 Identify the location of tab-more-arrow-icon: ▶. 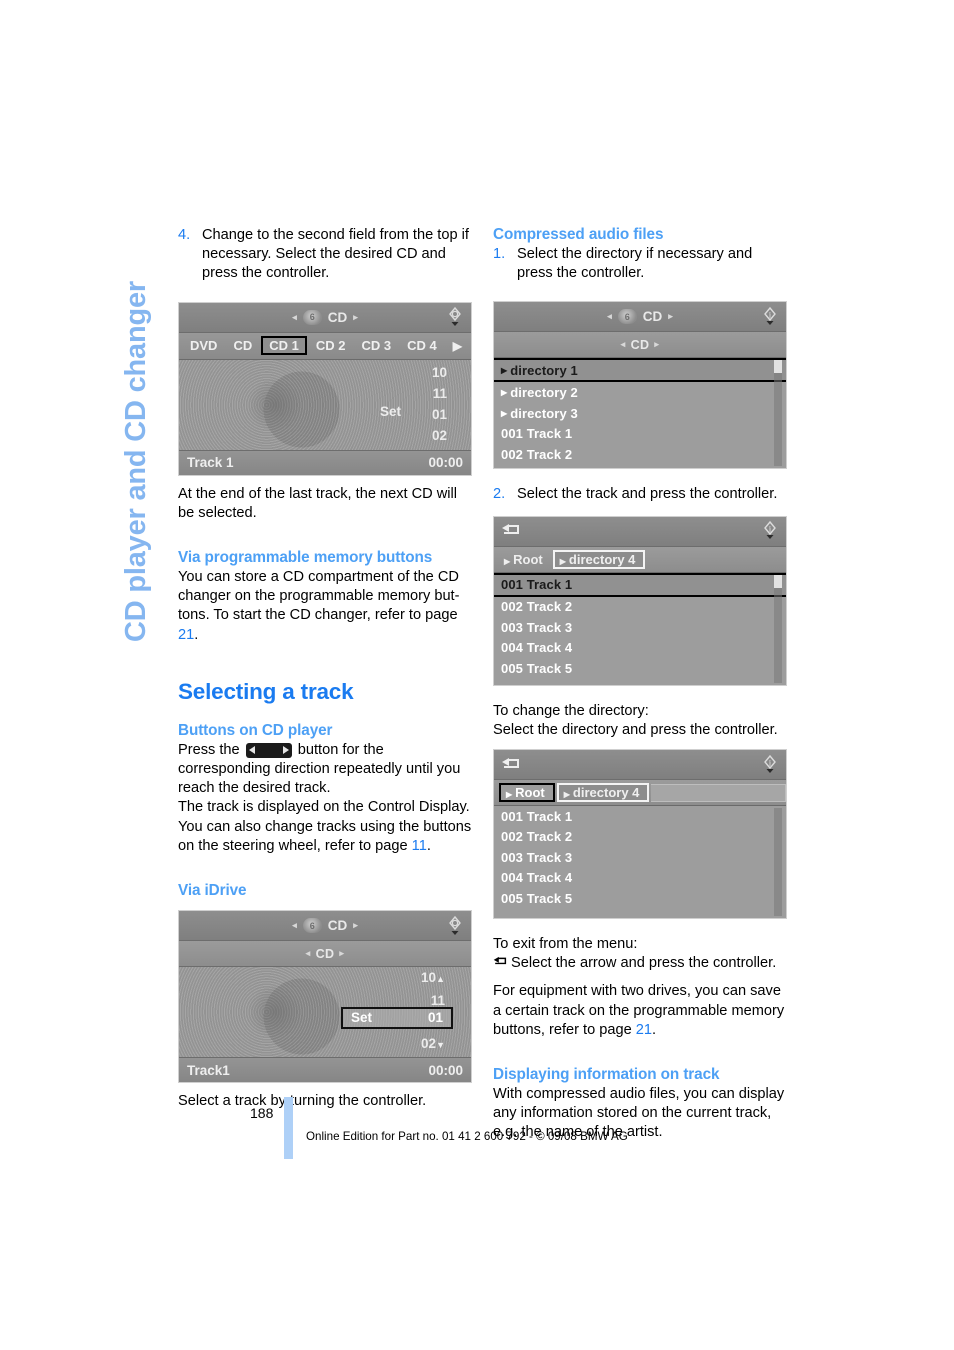
(457, 346).